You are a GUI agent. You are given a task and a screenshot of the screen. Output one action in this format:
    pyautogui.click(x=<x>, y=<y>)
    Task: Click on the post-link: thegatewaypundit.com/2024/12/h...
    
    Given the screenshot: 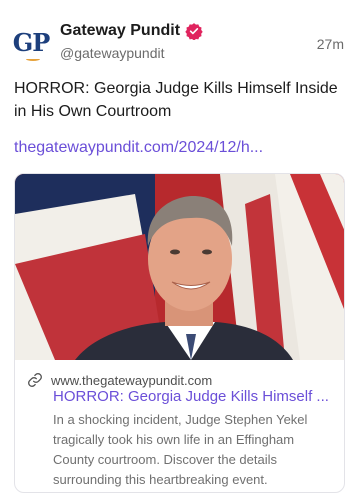 What is the action you would take?
    pyautogui.click(x=138, y=148)
    